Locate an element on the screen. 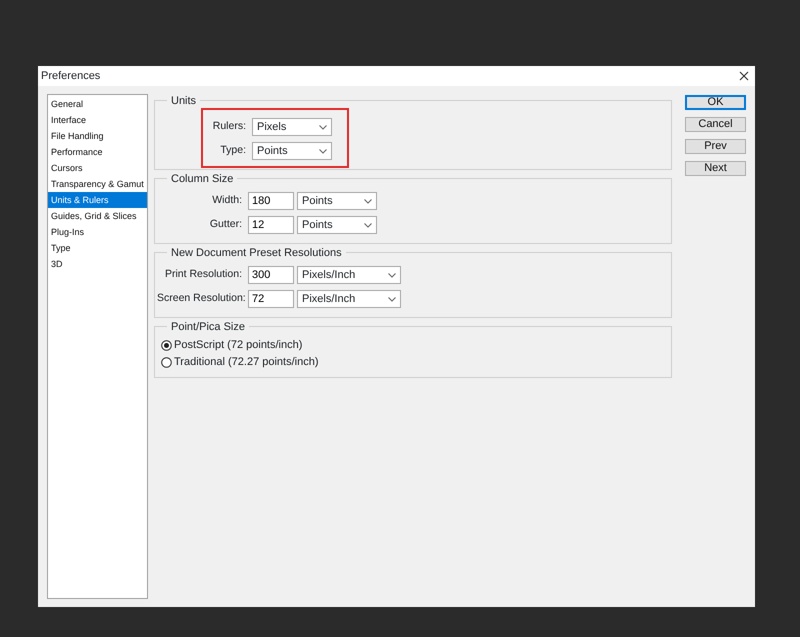 This screenshot has width=800, height=637. field-label: Type: is located at coordinates (233, 150).